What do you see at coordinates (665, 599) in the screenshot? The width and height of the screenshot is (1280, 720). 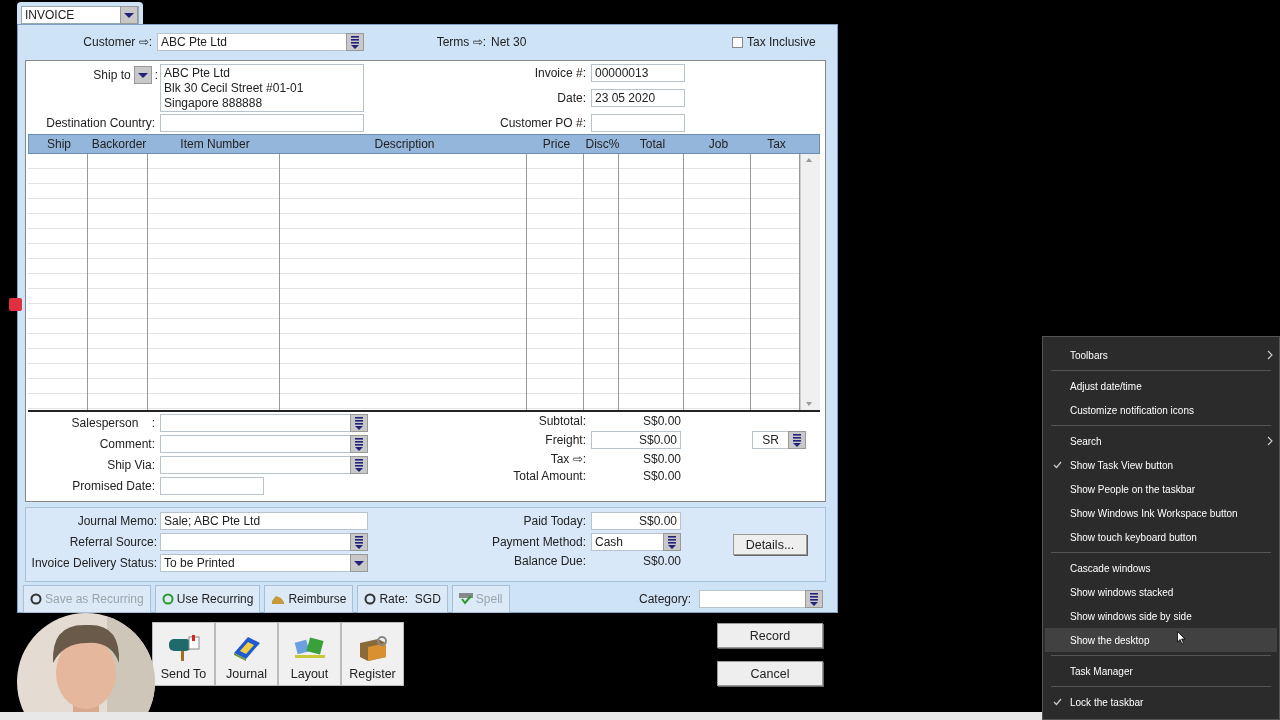 I see `field-label: Category:` at bounding box center [665, 599].